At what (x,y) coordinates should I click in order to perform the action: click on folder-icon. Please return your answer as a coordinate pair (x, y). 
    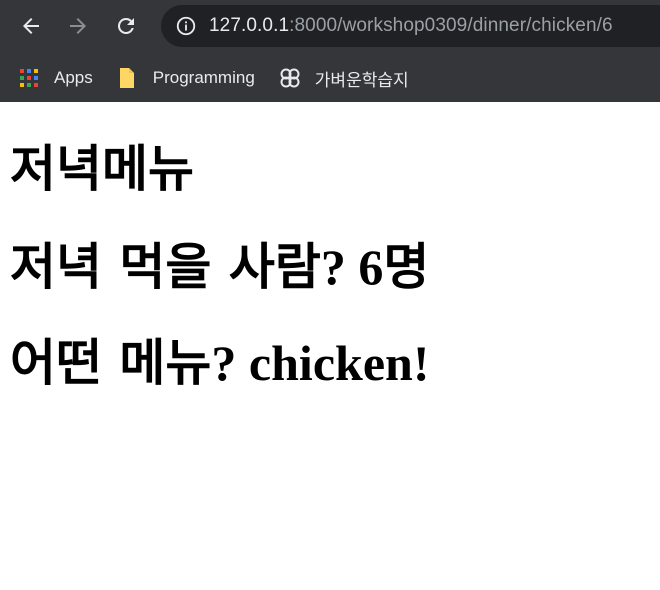
    Looking at the image, I should click on (128, 78).